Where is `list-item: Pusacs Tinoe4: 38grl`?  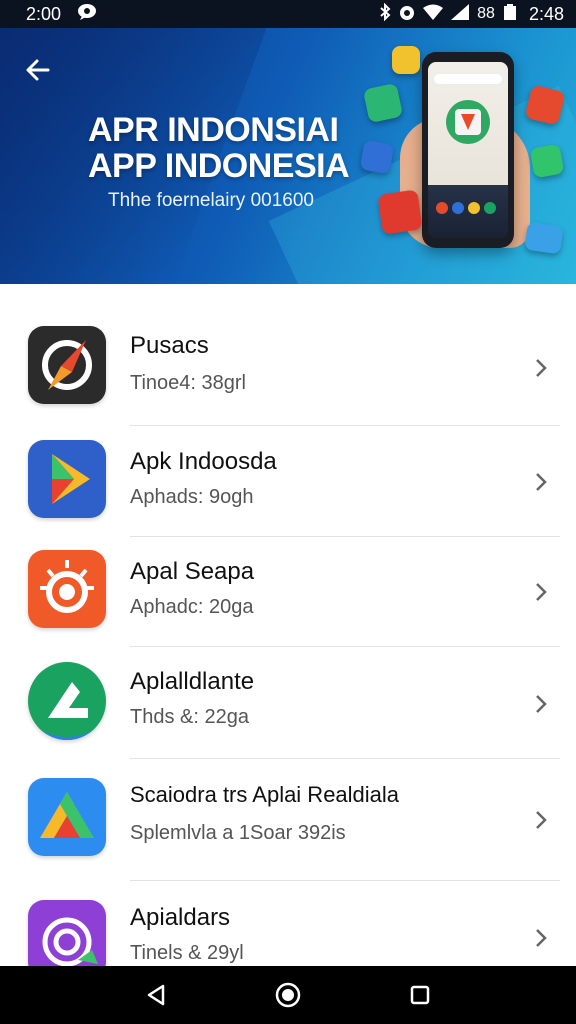 list-item: Pusacs Tinoe4: 38grl is located at coordinates (288, 365).